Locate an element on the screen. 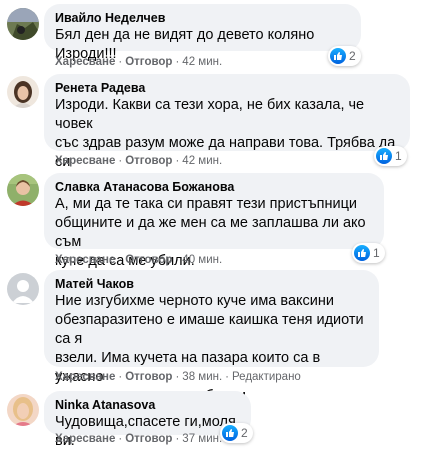 This screenshot has height=454, width=430. comment-actions: Харесване · Отговор · 38 мин. · Редактирано is located at coordinates (178, 377).